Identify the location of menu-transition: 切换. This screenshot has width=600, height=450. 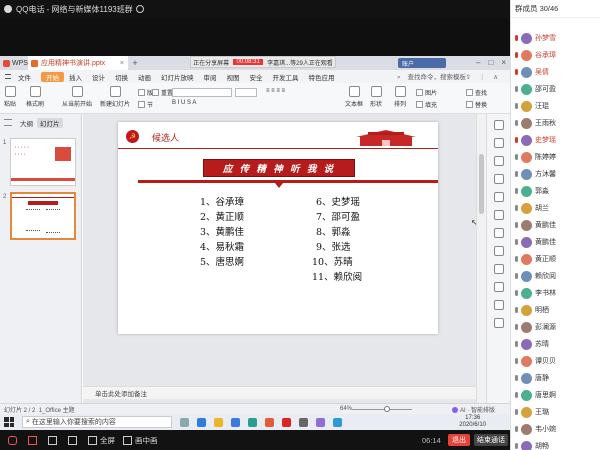
(121, 77).